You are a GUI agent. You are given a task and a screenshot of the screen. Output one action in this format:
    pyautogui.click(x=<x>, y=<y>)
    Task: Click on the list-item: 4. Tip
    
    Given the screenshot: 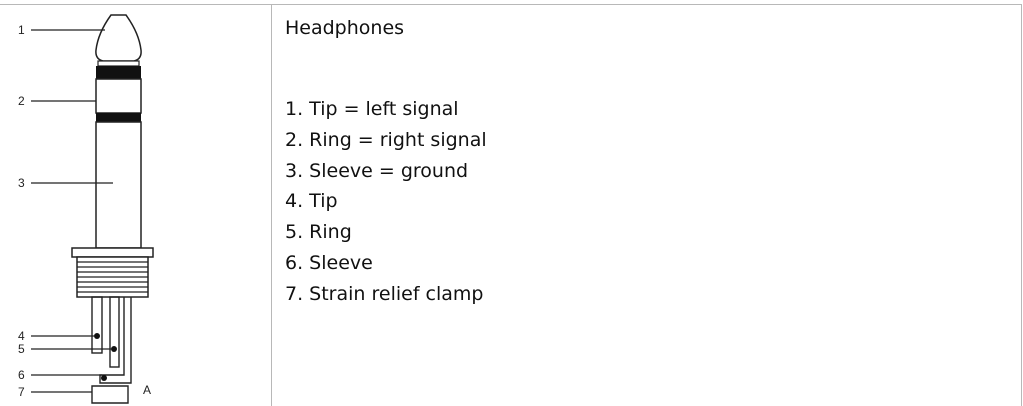 What is the action you would take?
    pyautogui.click(x=311, y=201)
    